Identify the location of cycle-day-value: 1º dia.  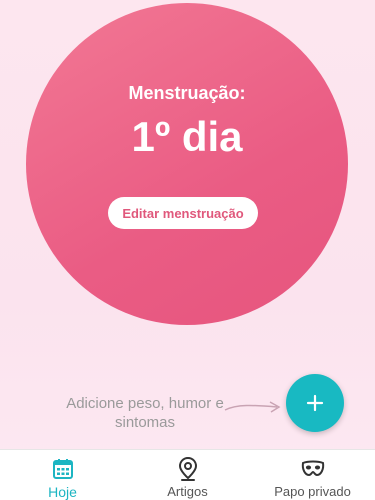
(187, 136).